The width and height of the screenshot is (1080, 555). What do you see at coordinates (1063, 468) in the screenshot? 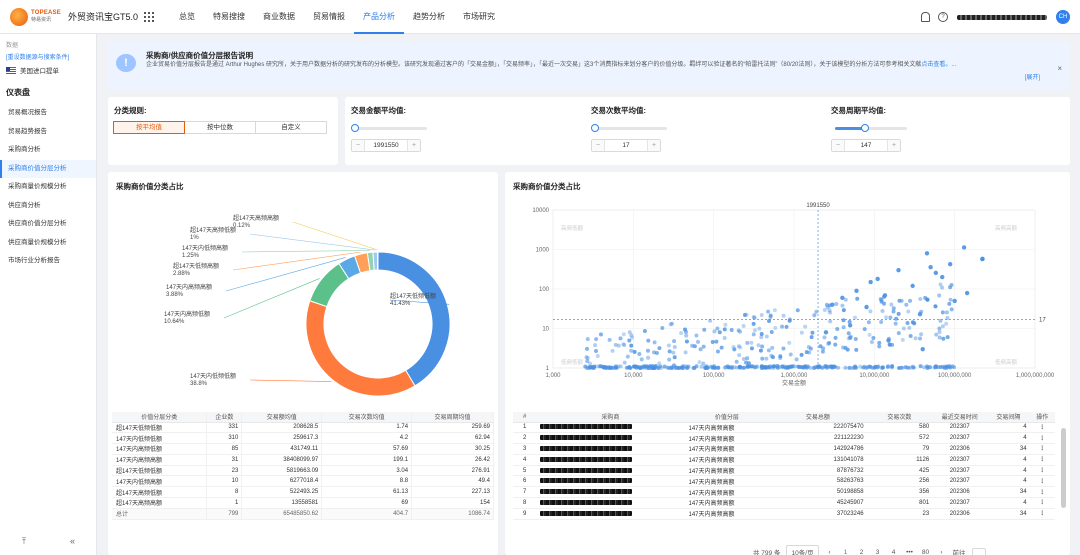
I see `table-scrollbar` at bounding box center [1063, 468].